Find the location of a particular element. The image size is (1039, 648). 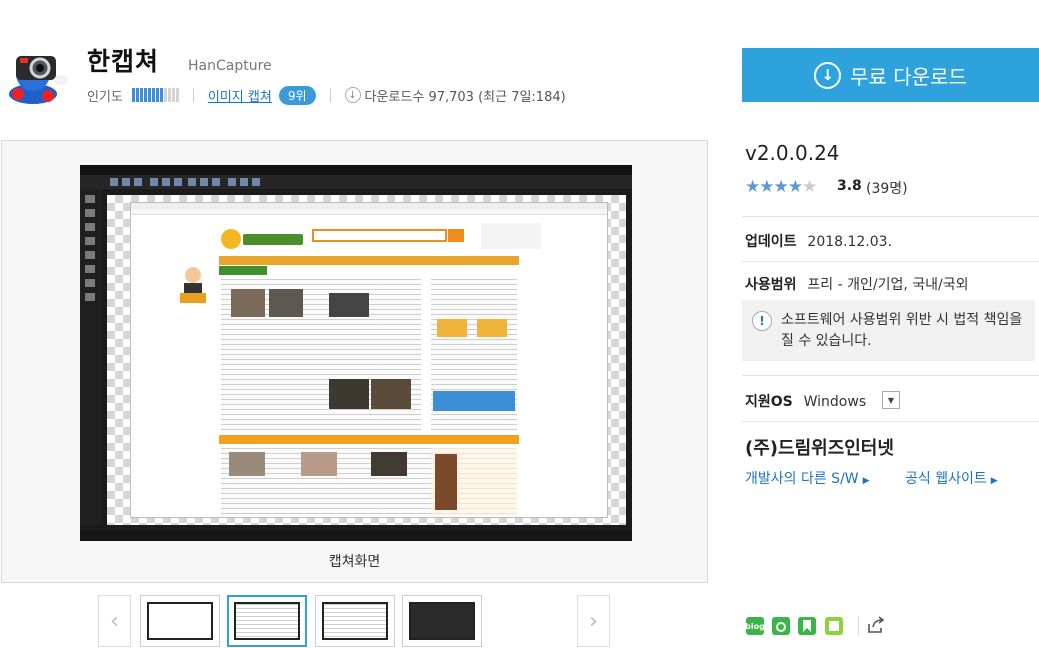

popularity-bar is located at coordinates (155, 95).